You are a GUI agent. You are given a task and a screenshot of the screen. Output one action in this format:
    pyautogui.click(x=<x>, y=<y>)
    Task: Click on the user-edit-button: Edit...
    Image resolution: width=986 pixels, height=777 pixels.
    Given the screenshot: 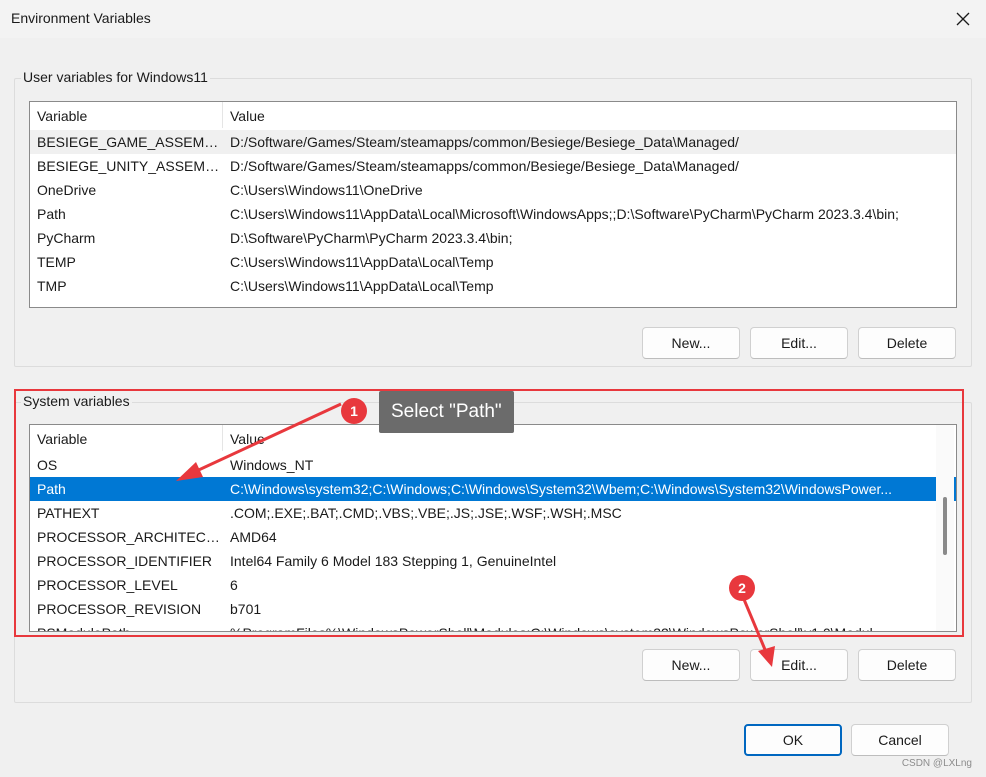 What is the action you would take?
    pyautogui.click(x=799, y=343)
    